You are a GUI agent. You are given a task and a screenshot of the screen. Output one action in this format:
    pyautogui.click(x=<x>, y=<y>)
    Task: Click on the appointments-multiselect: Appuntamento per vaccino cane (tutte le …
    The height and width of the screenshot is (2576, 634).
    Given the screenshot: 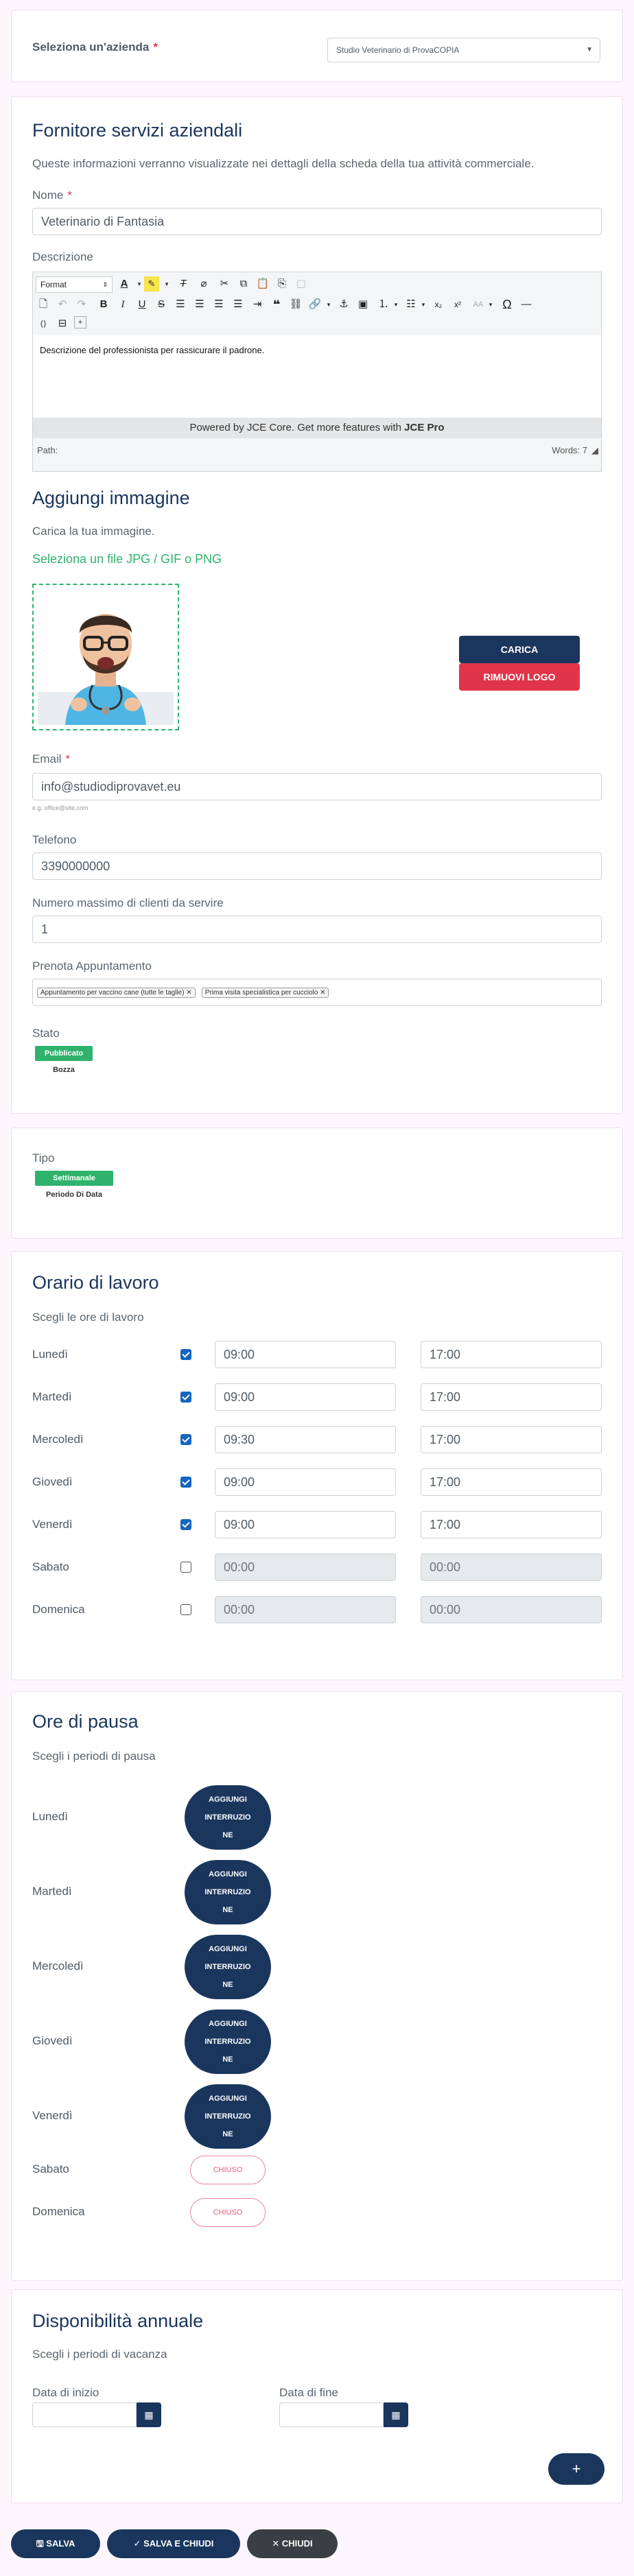 What is the action you would take?
    pyautogui.click(x=317, y=992)
    